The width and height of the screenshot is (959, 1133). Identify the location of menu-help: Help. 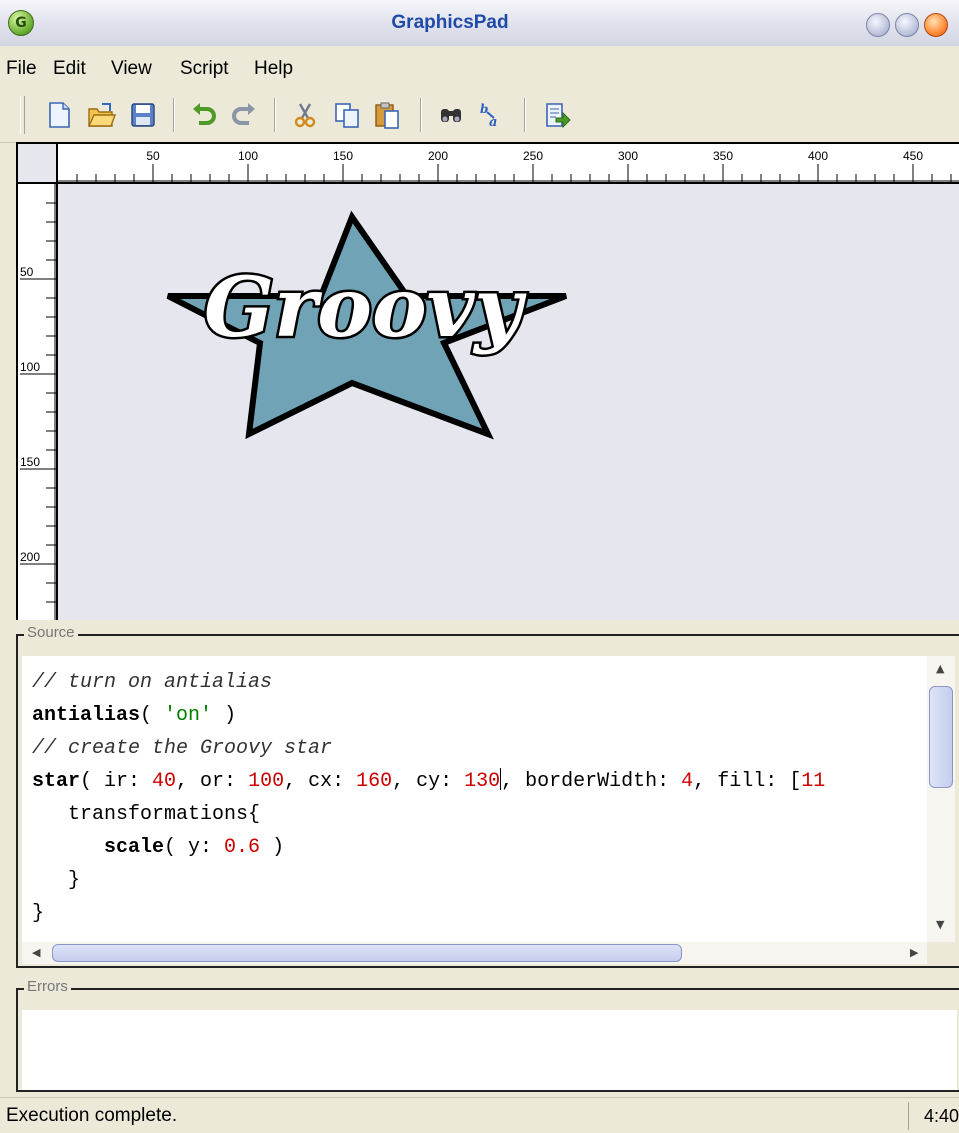
(273, 67).